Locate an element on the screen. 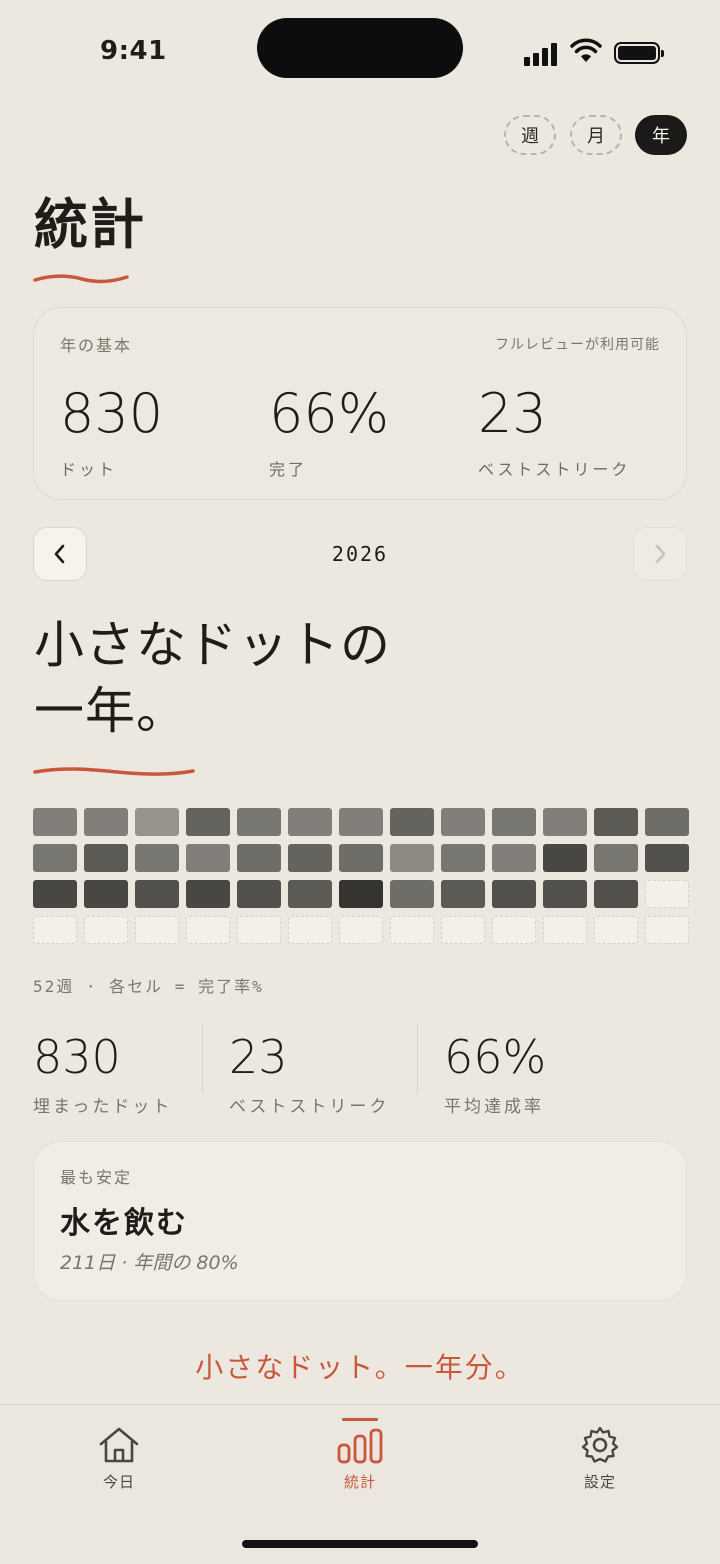 This screenshot has height=1564, width=720. headline-line-2: 一年。 is located at coordinates (110, 711).